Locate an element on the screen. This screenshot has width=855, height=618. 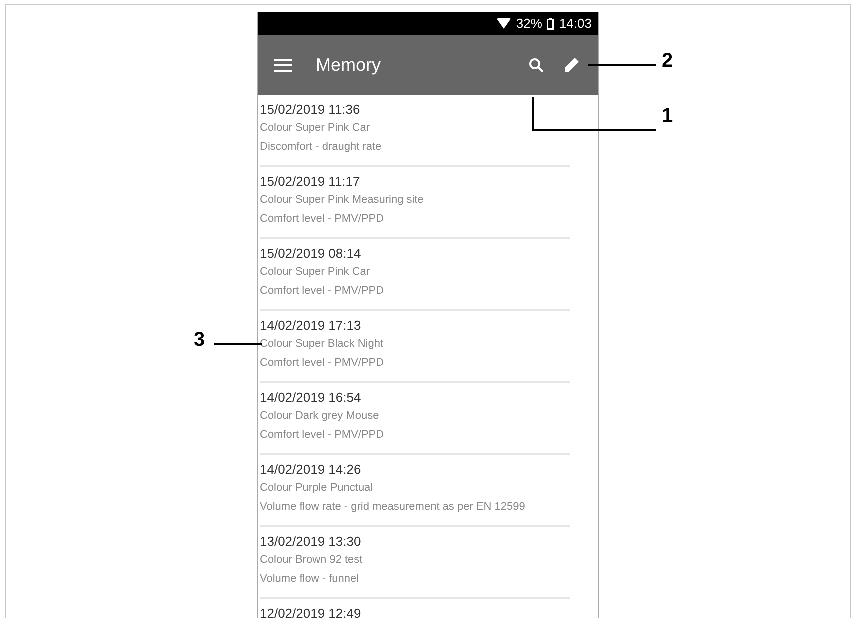
entry-detail: Volume flow - funnel is located at coordinates (310, 579).